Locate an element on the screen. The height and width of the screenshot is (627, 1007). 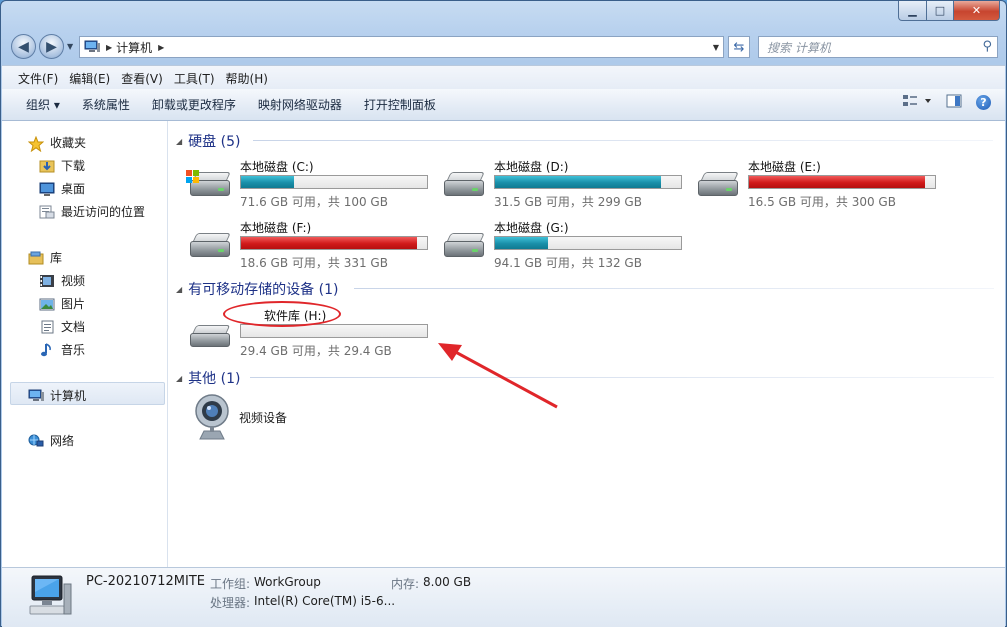
refresh-button: ⇆ is located at coordinates (739, 47).